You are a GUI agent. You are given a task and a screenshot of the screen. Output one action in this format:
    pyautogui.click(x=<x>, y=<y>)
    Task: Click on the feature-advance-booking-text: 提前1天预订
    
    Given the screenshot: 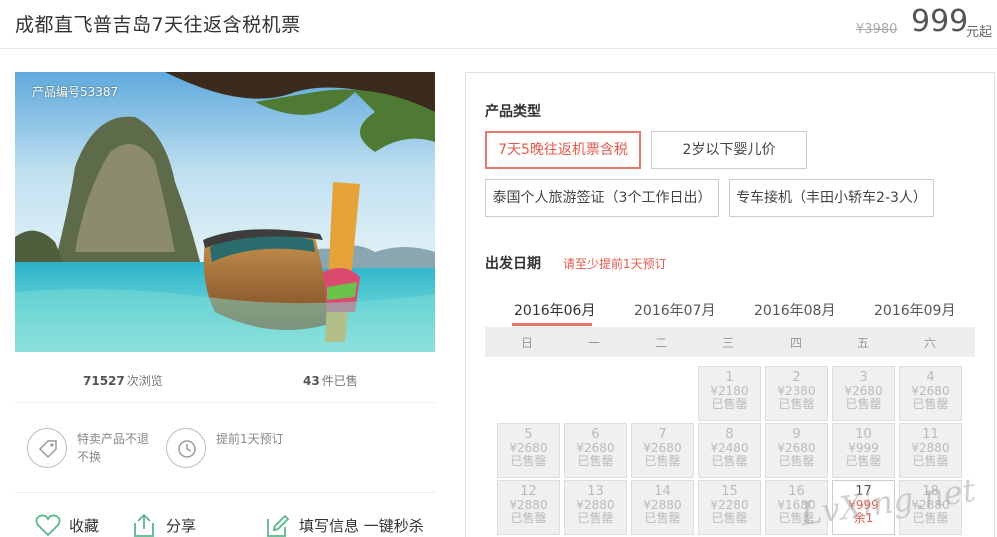 What is the action you would take?
    pyautogui.click(x=250, y=439)
    